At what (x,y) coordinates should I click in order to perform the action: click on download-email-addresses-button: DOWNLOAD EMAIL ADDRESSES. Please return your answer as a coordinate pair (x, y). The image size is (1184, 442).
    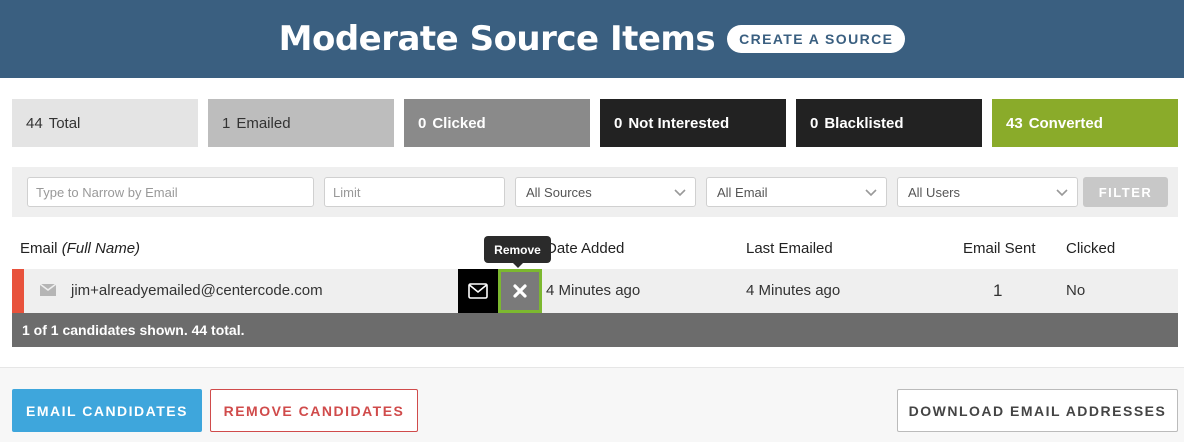
    Looking at the image, I should click on (1037, 410).